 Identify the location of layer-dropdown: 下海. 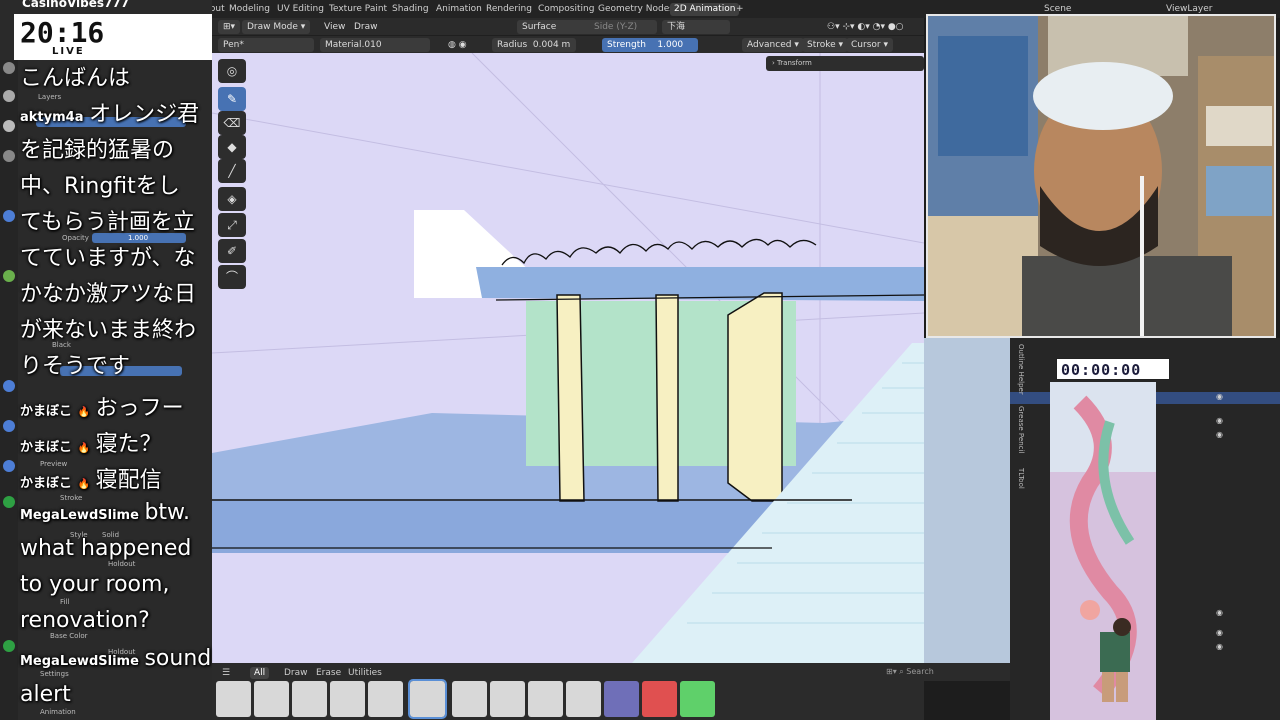
(696, 27).